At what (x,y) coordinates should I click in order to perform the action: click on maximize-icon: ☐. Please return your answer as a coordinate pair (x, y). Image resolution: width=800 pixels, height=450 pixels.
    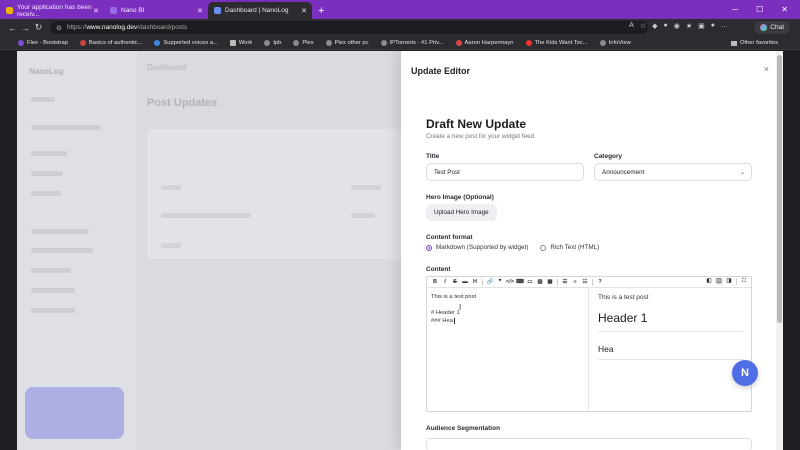
    Looking at the image, I should click on (759, 9).